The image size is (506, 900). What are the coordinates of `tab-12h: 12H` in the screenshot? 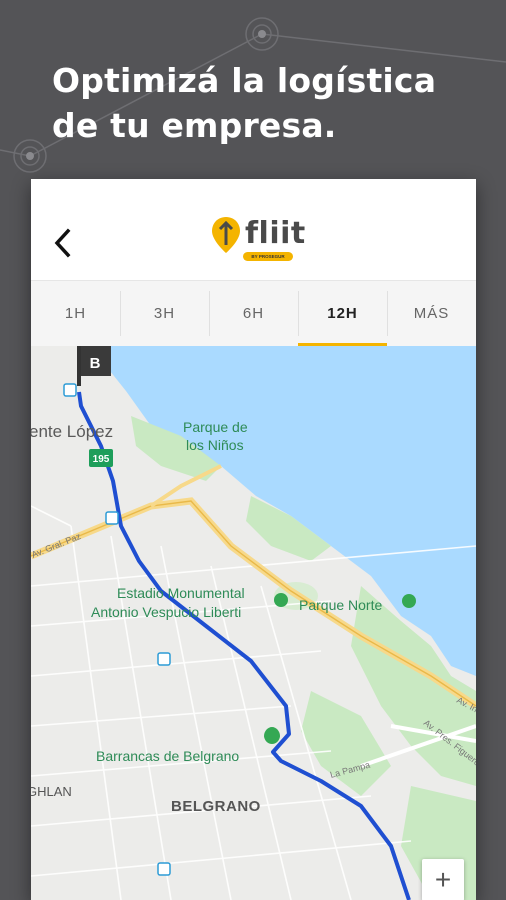 It's located at (342, 313).